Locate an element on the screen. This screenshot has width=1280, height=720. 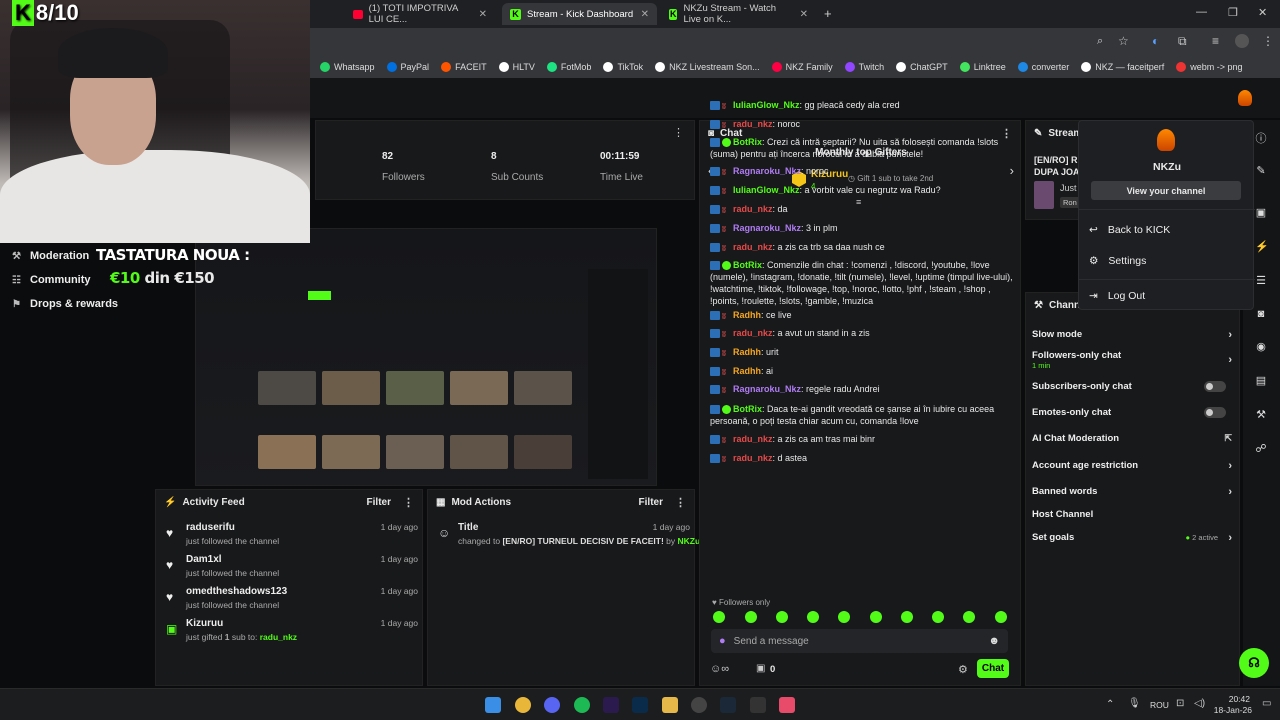
info-icon: ⓘ is located at coordinates (1261, 137).